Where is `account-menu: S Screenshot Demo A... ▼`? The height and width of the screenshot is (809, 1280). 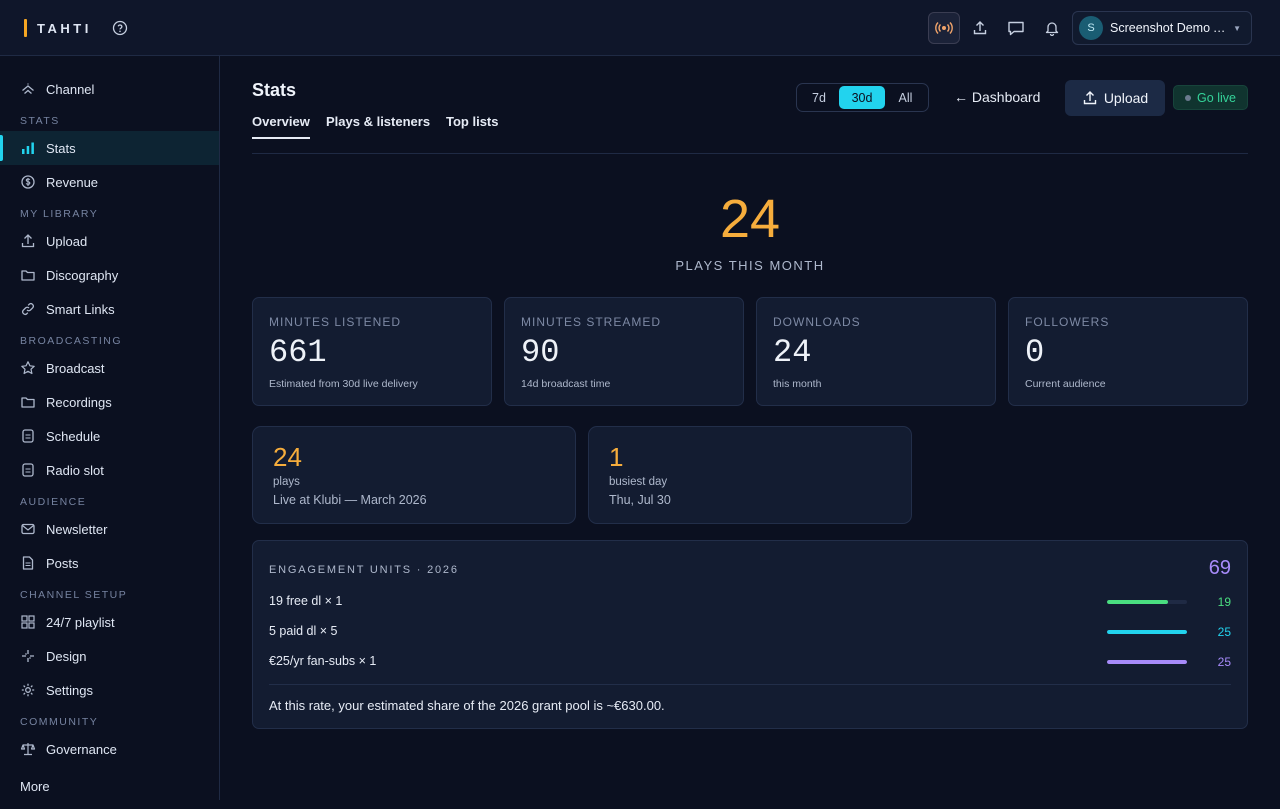 account-menu: S Screenshot Demo A... ▼ is located at coordinates (1162, 28).